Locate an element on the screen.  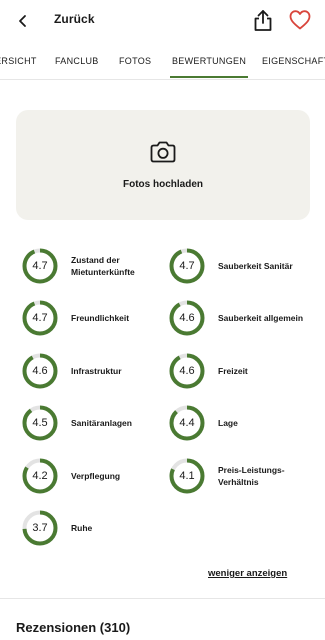
camera-icon is located at coordinates (163, 152).